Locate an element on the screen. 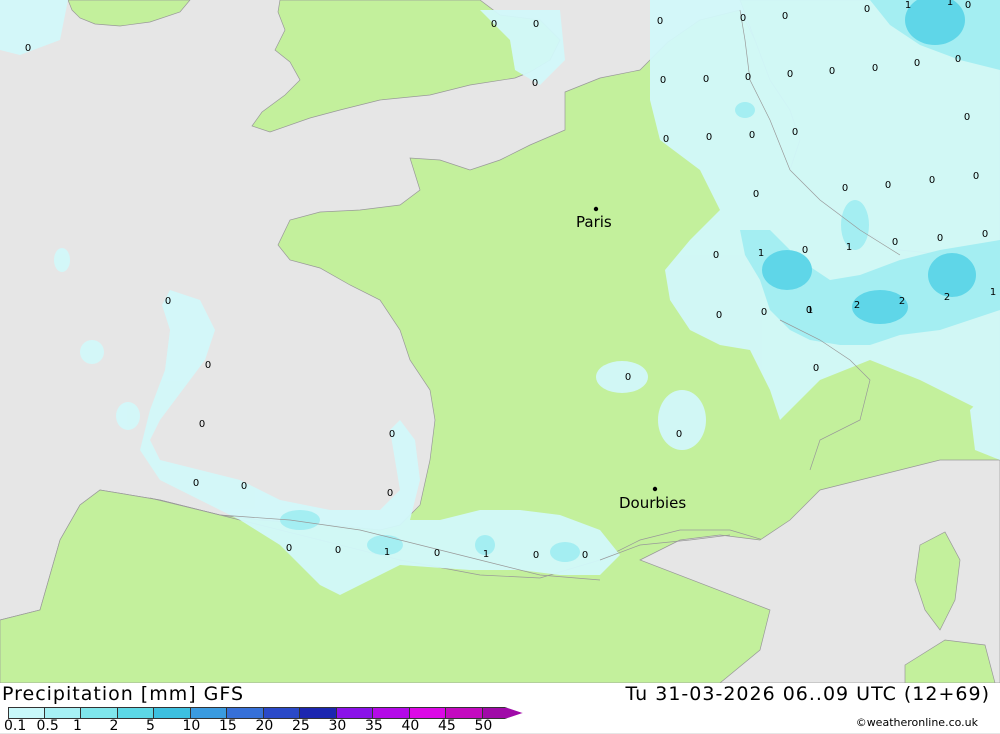  legend-label: 2 is located at coordinates (114, 726).